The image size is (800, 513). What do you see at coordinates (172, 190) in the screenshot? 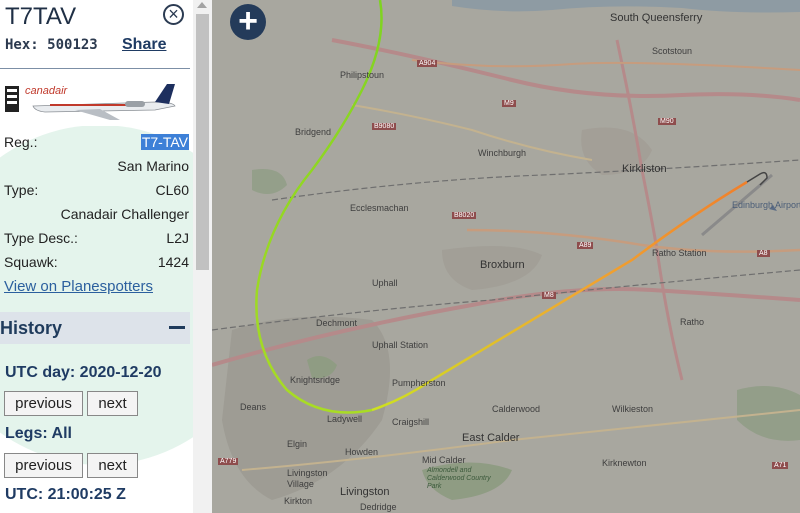
I see `type-value: CL60` at bounding box center [172, 190].